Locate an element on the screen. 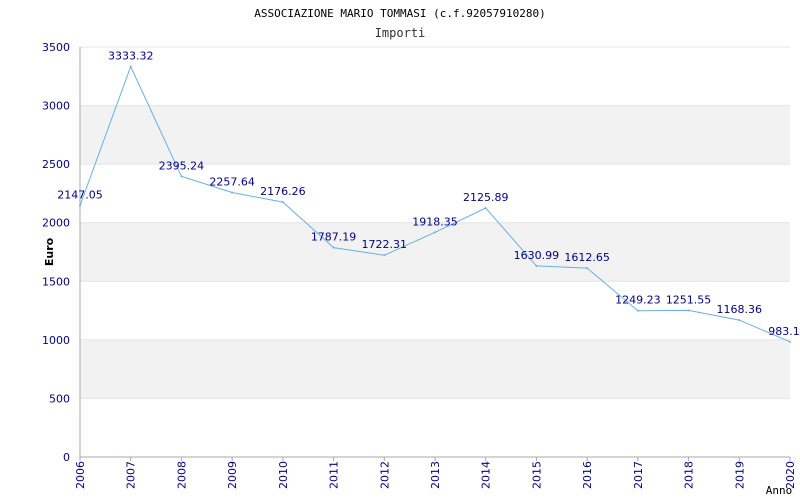  x-tick-label: 2017 is located at coordinates (638, 475).